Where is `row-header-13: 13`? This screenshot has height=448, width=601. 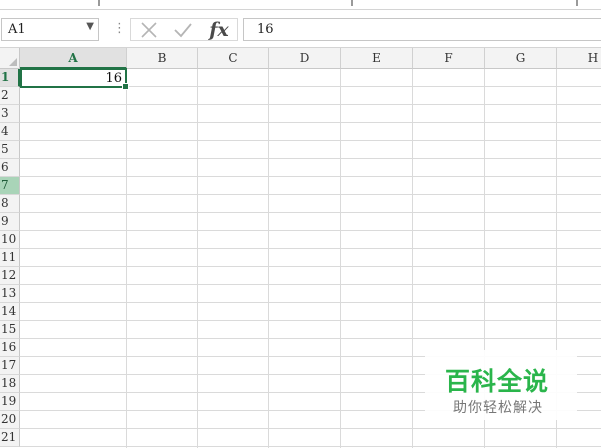
row-header-13: 13 is located at coordinates (10, 294).